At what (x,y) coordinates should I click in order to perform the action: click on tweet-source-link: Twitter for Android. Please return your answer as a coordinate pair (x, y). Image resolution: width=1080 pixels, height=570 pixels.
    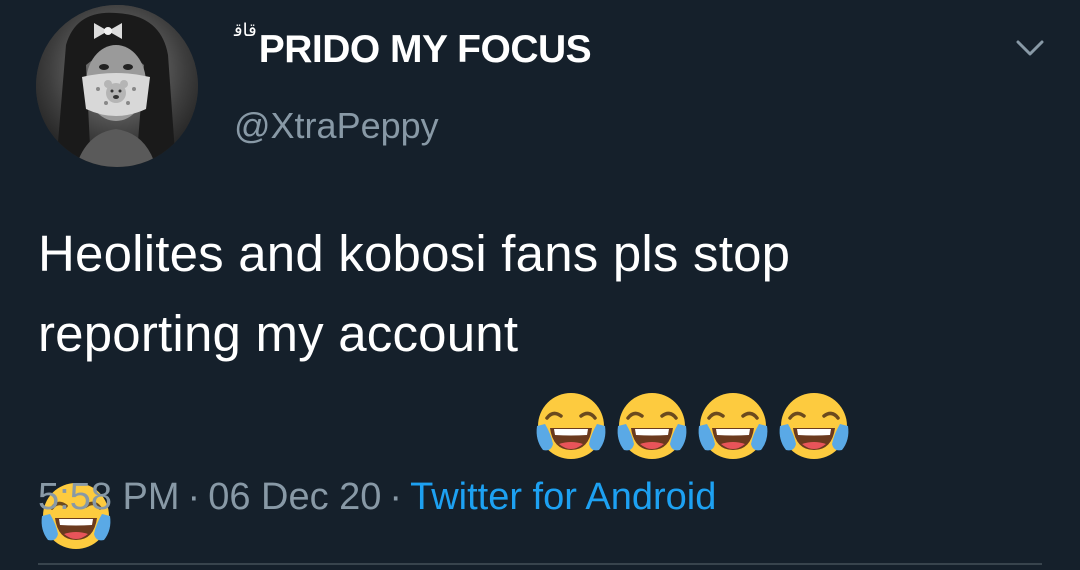
    Looking at the image, I should click on (563, 497).